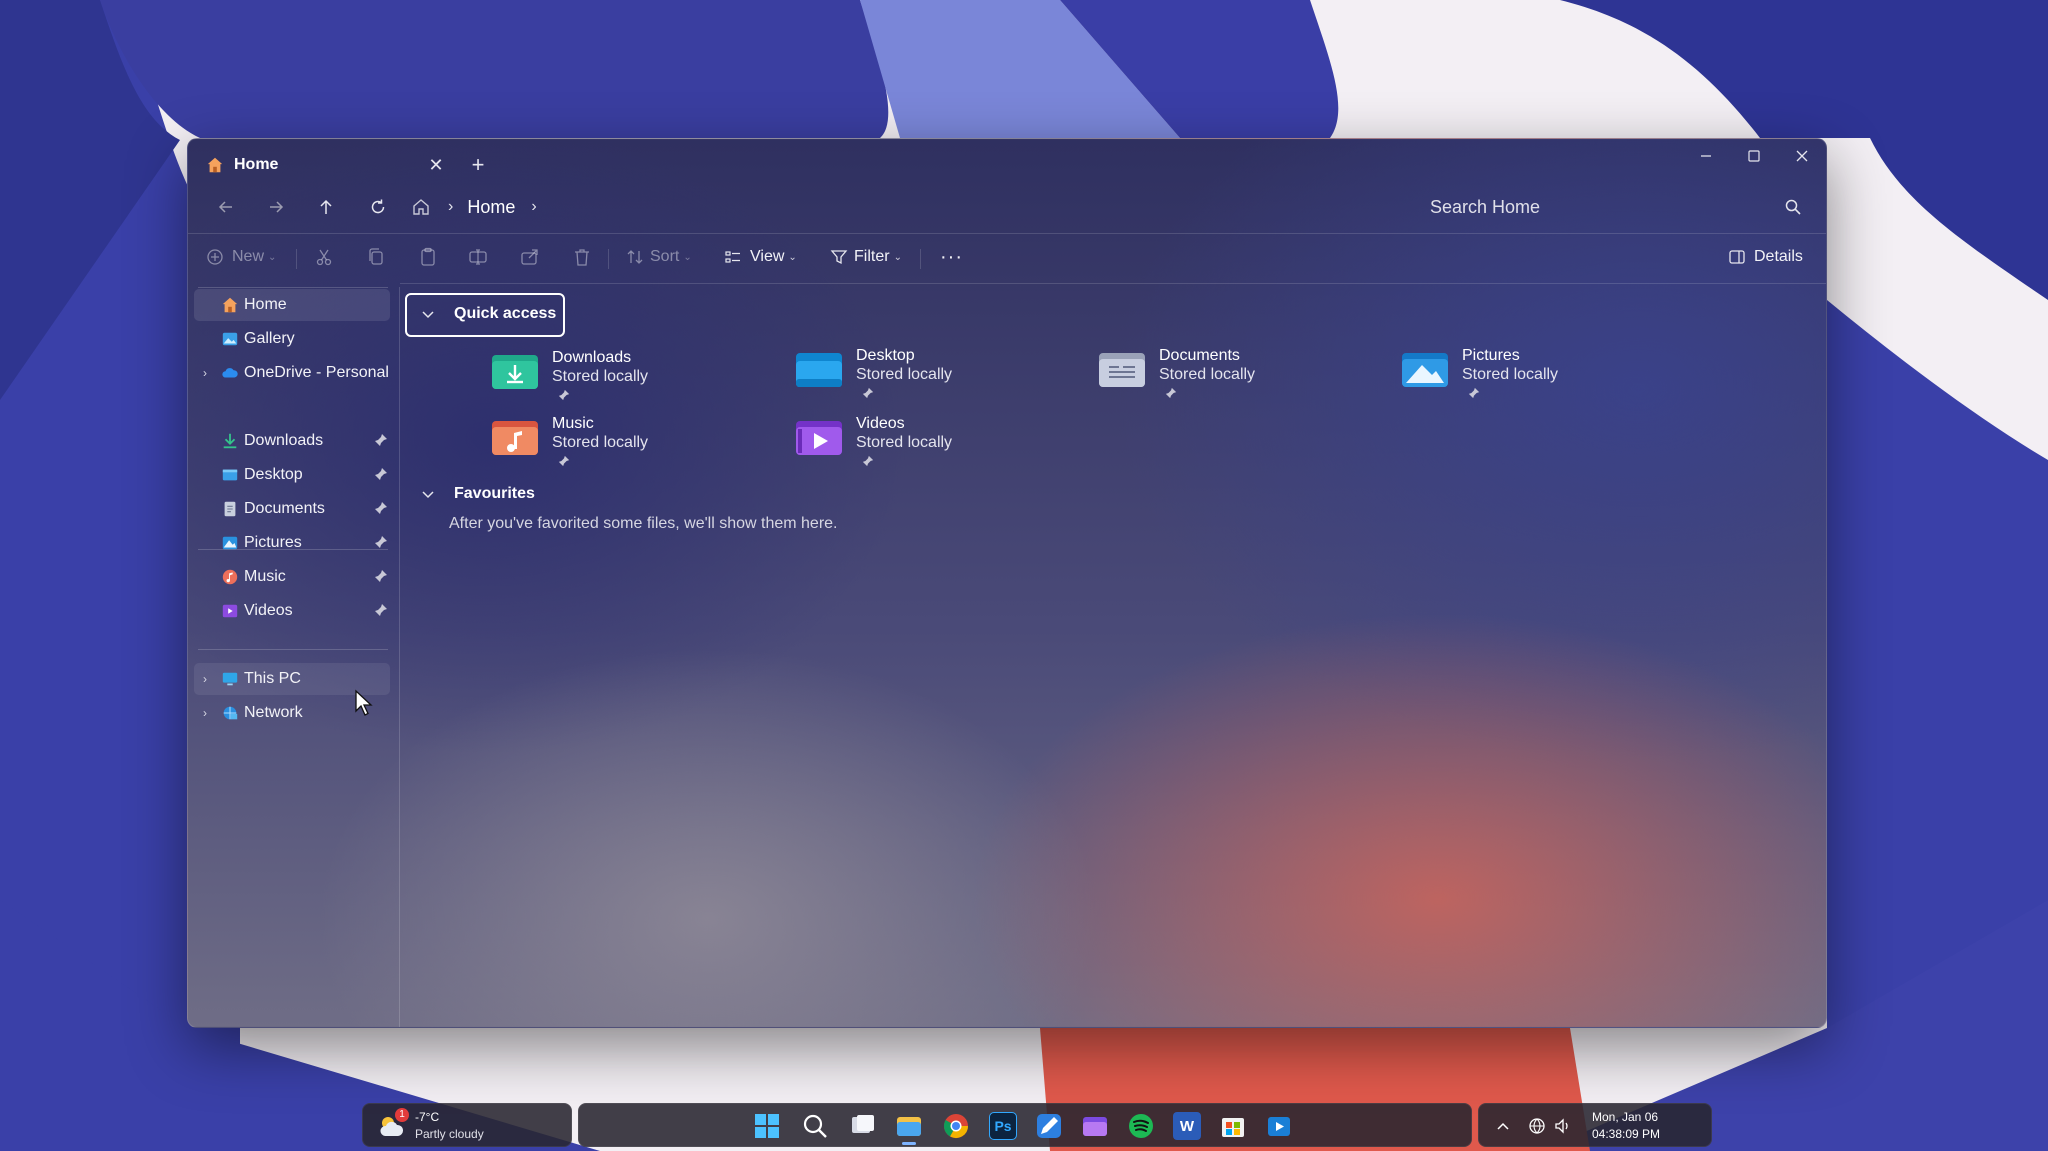  What do you see at coordinates (276, 207) in the screenshot?
I see `forward-button` at bounding box center [276, 207].